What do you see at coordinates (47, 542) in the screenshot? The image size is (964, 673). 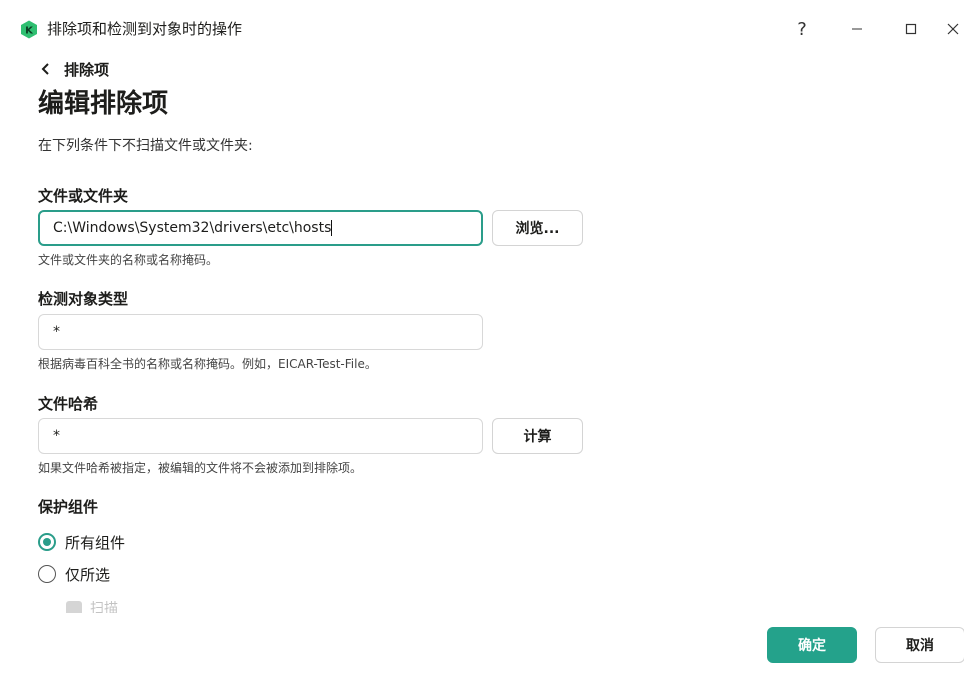 I see `radio-checked-icon` at bounding box center [47, 542].